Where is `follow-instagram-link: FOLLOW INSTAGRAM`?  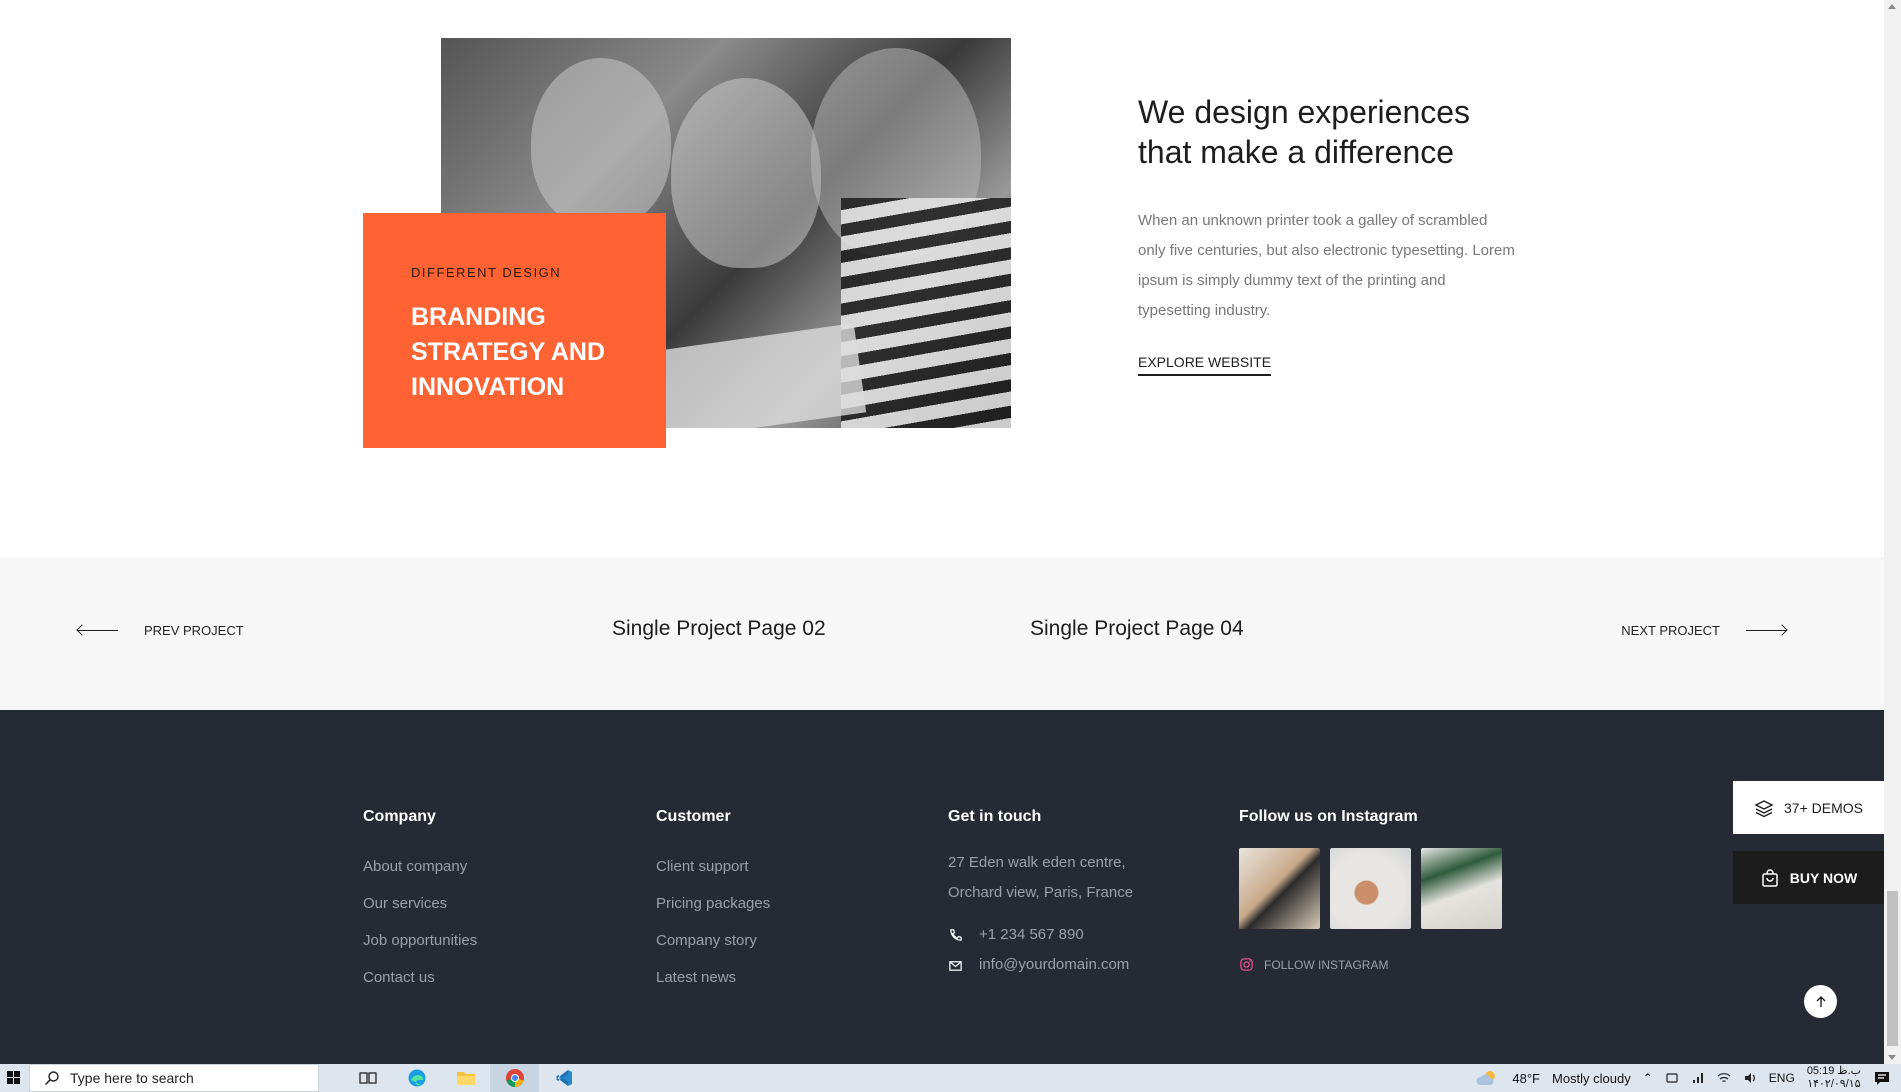
follow-instagram-link: FOLLOW INSTAGRAM is located at coordinates (1370, 964).